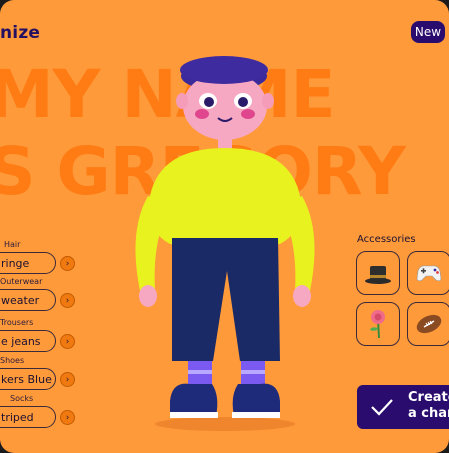  I want to click on option-label-trousers: Trousers, so click(17, 322).